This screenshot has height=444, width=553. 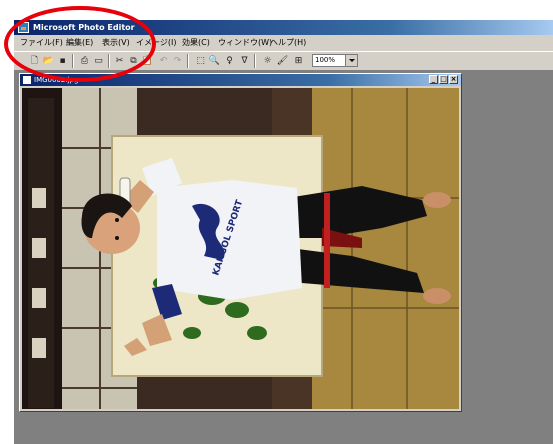 What do you see at coordinates (245, 43) in the screenshot?
I see `menu-window: ウィンドウ(W)` at bounding box center [245, 43].